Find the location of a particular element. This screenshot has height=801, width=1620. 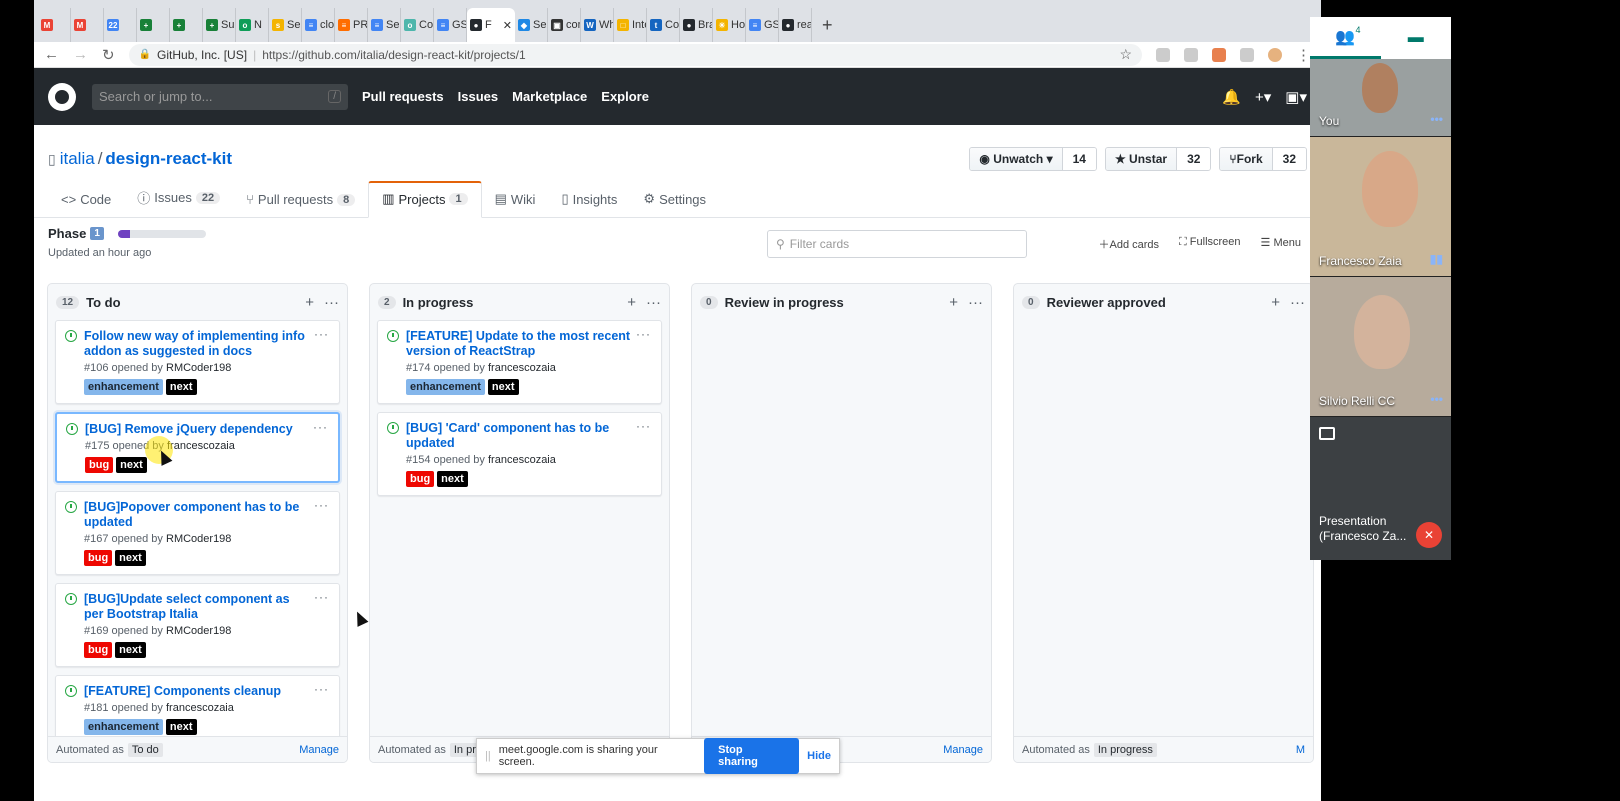

participant-tile: Francesco Zaia ▮▮ is located at coordinates (1380, 207).